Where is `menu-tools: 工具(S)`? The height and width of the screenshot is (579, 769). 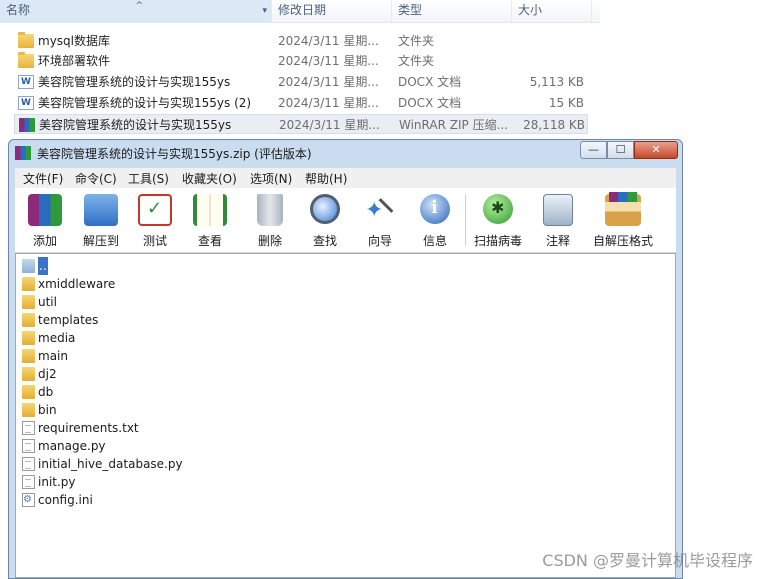 menu-tools: 工具(S) is located at coordinates (148, 178).